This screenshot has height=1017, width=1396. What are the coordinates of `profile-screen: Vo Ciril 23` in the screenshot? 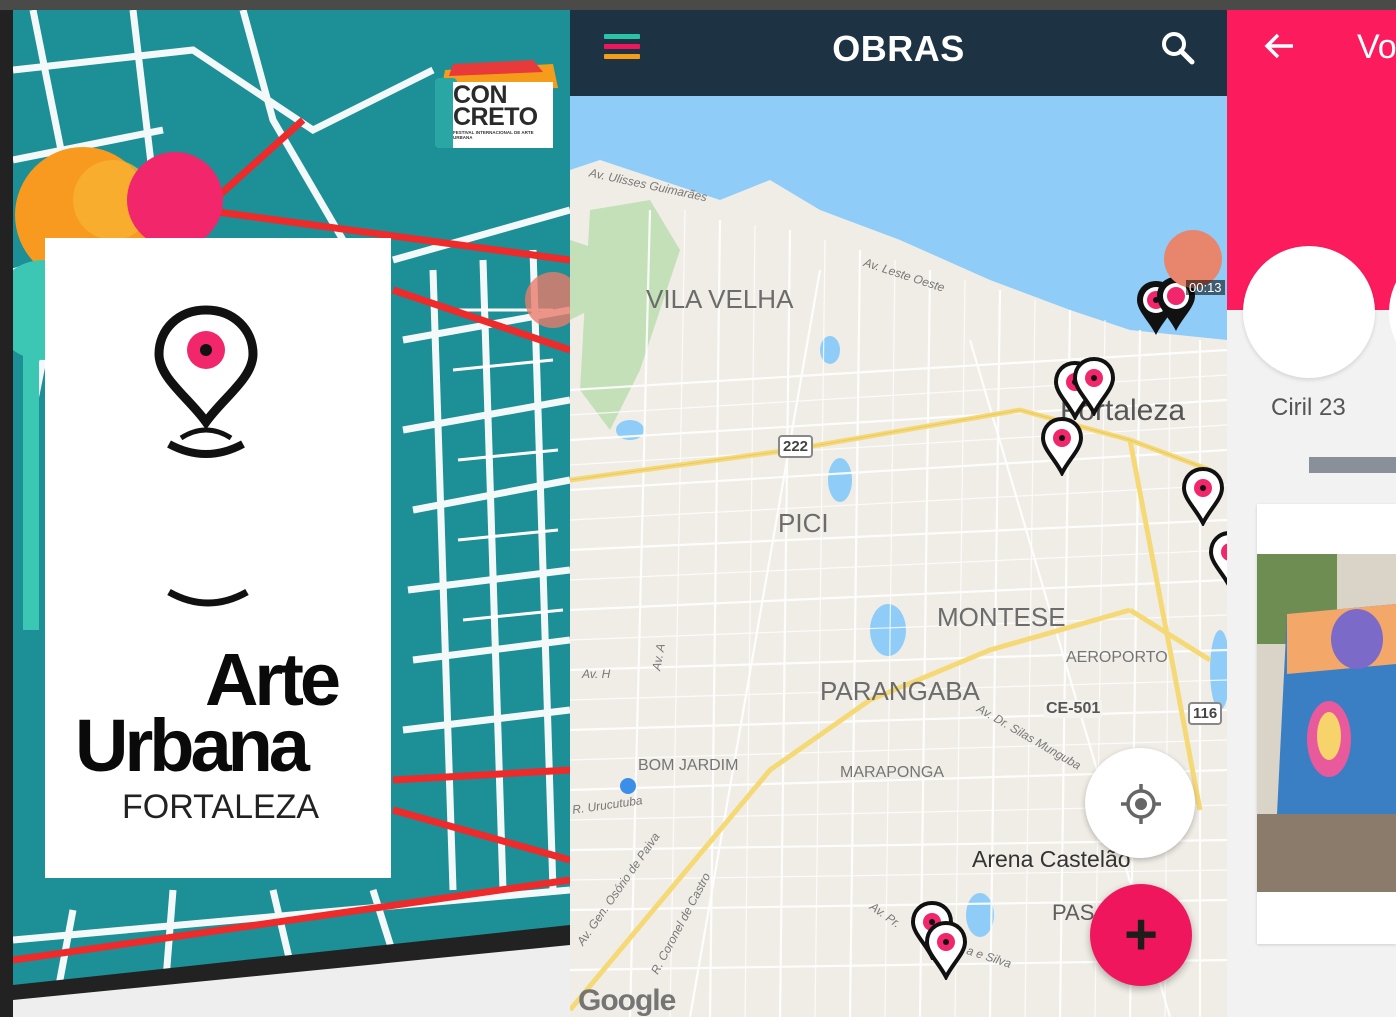 It's located at (1311, 513).